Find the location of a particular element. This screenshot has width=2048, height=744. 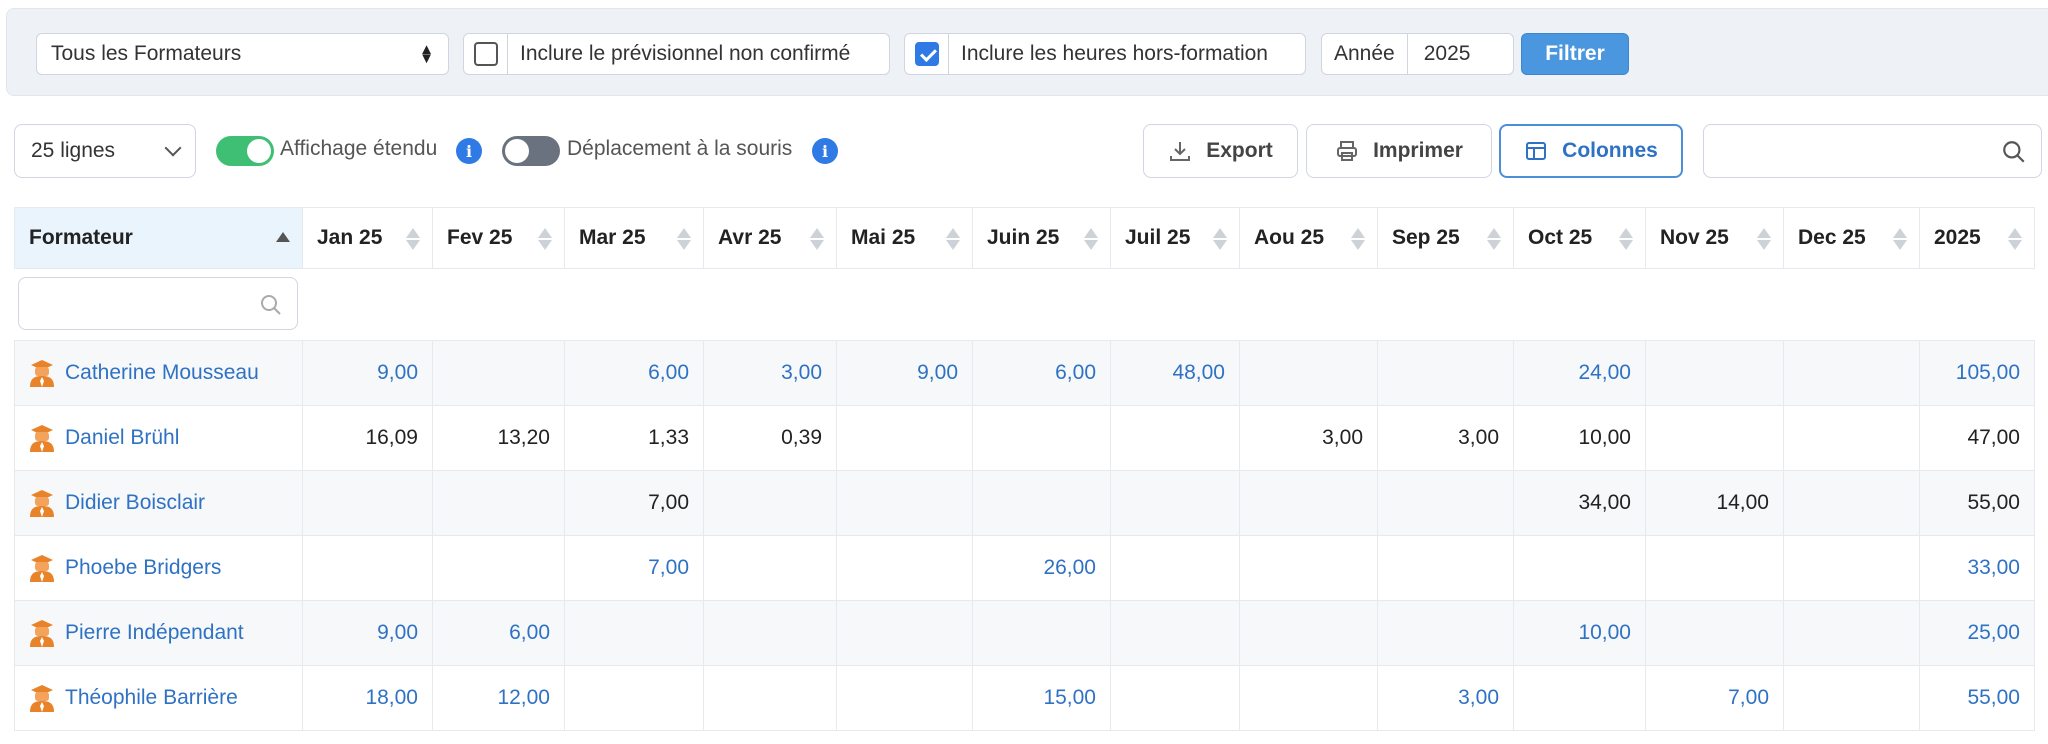

annee-value: 2025 is located at coordinates (1447, 54).